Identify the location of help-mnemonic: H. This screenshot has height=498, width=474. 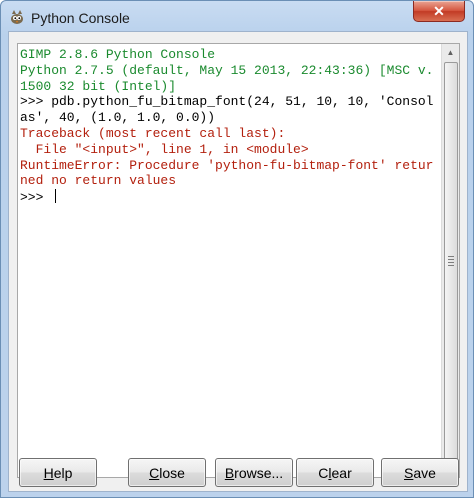
(48, 472).